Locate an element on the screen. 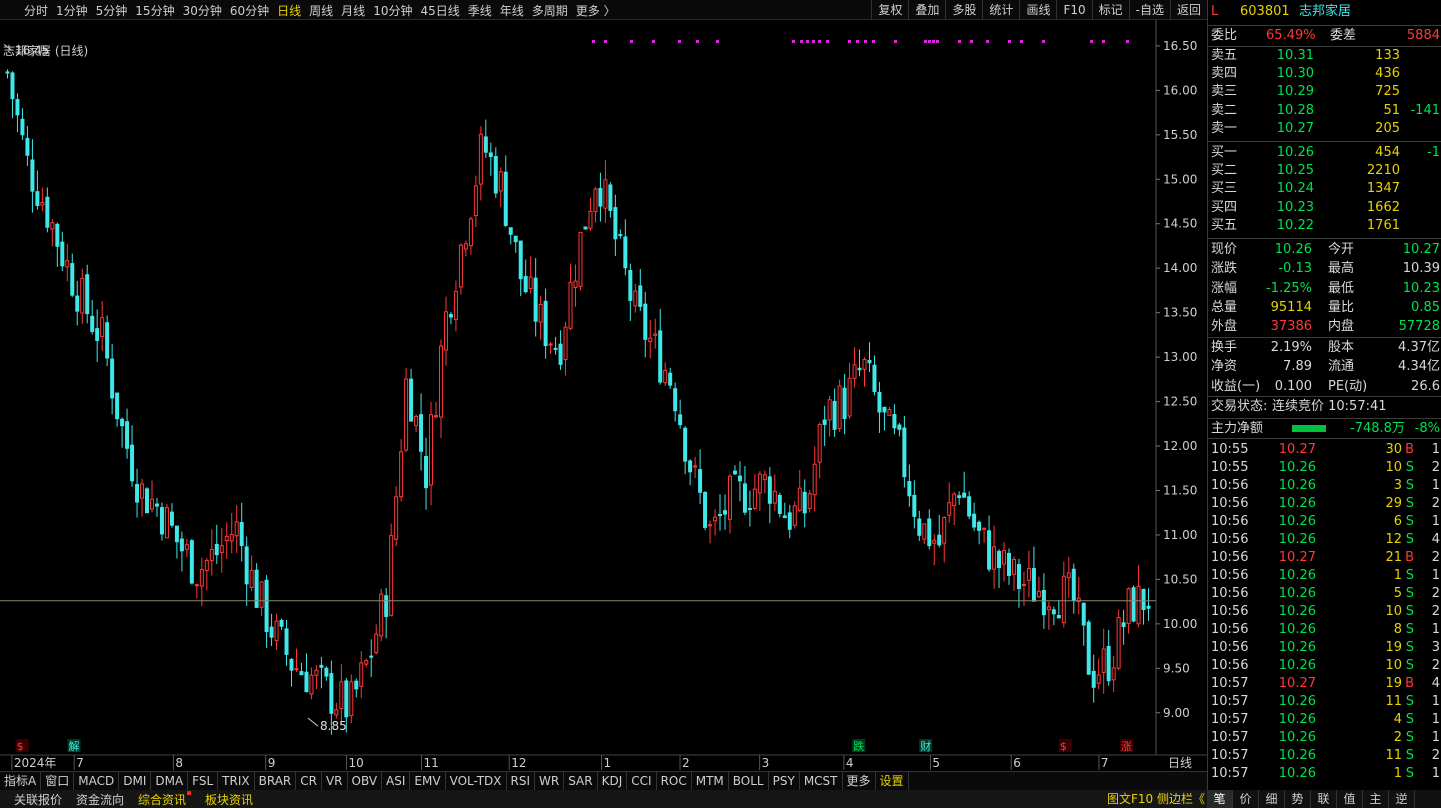 Image resolution: width=1441 pixels, height=808 pixels. period-tab-0: 分时 is located at coordinates (36, 10).